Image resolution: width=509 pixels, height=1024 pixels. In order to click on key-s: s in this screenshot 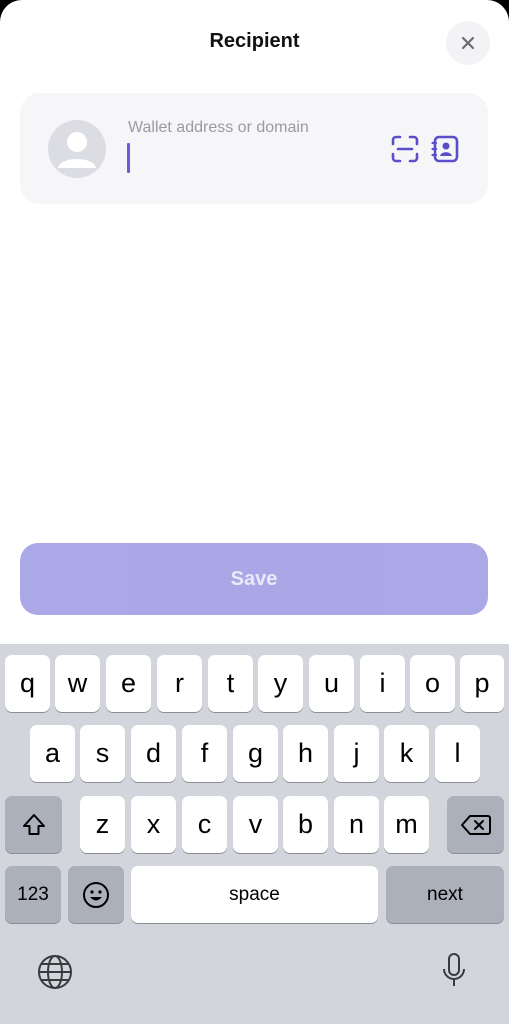, I will do `click(102, 753)`.